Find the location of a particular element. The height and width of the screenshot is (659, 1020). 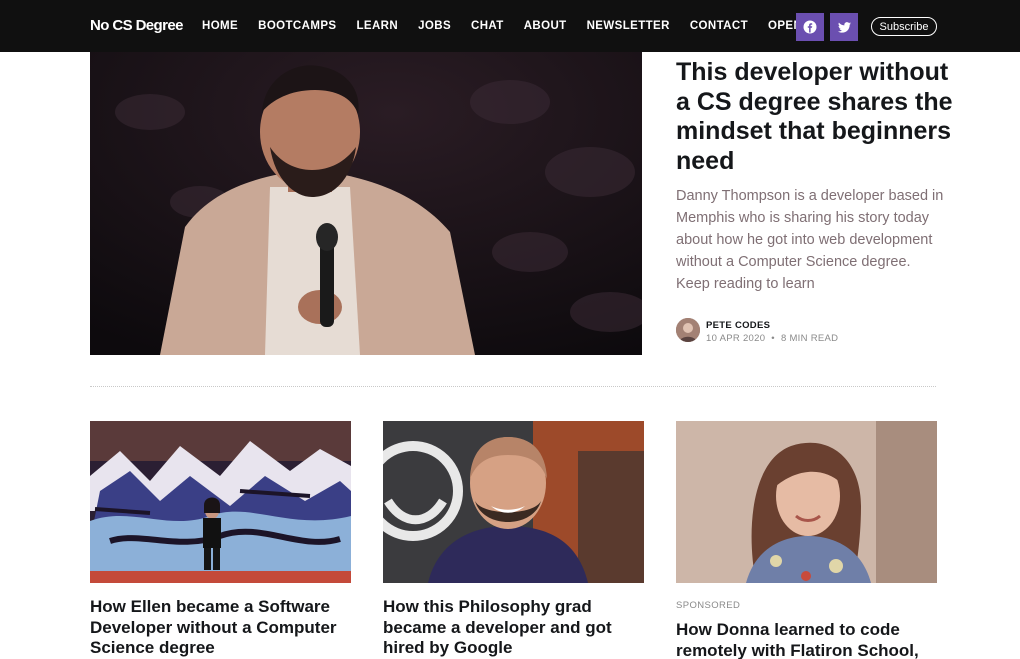

sponsored-label: SPONSORED is located at coordinates (708, 605).